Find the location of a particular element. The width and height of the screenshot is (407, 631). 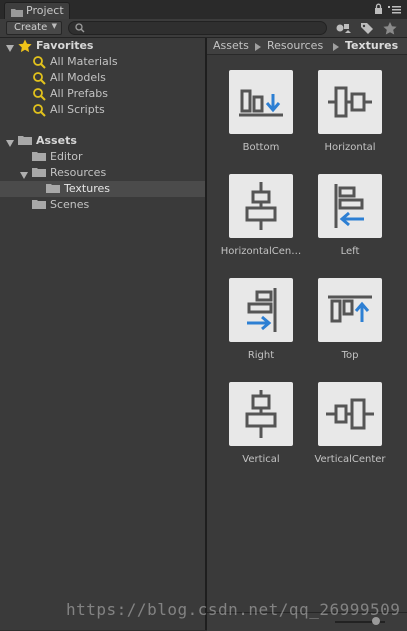

search-input is located at coordinates (204, 28).